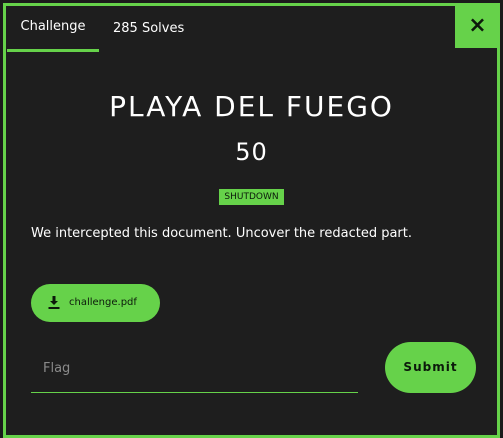 The image size is (503, 438). What do you see at coordinates (430, 367) in the screenshot?
I see `submit-button: Submit` at bounding box center [430, 367].